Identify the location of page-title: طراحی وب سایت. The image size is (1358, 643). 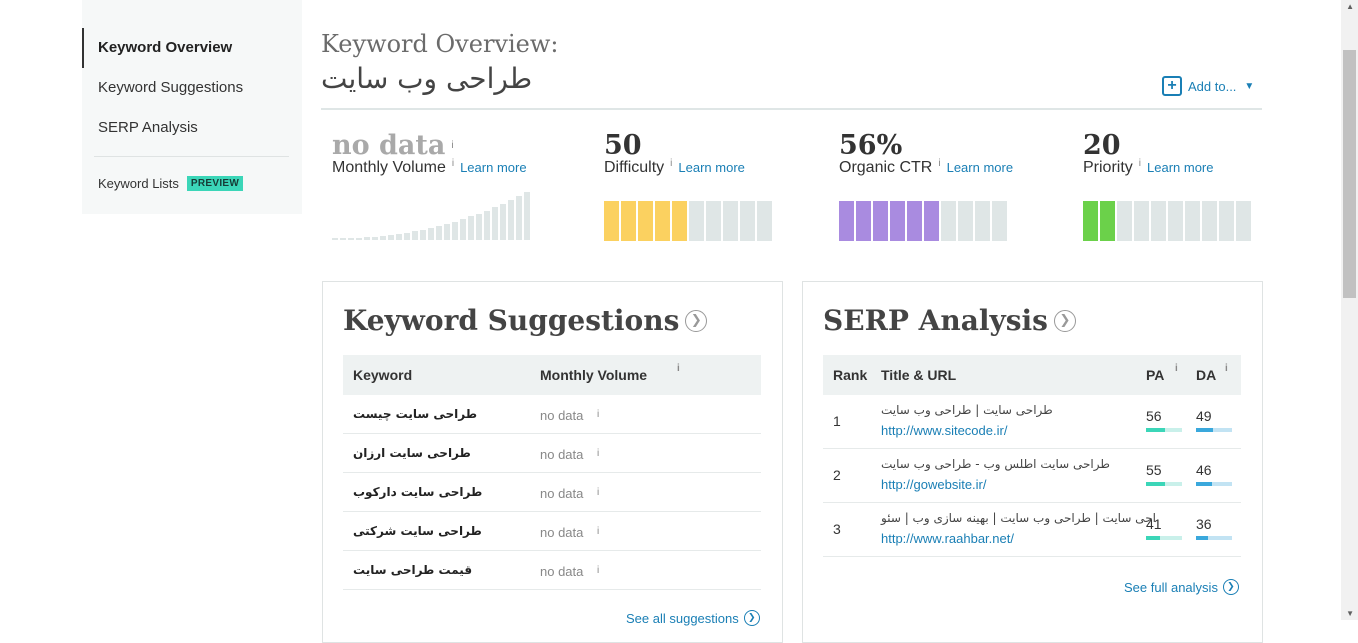
(427, 78).